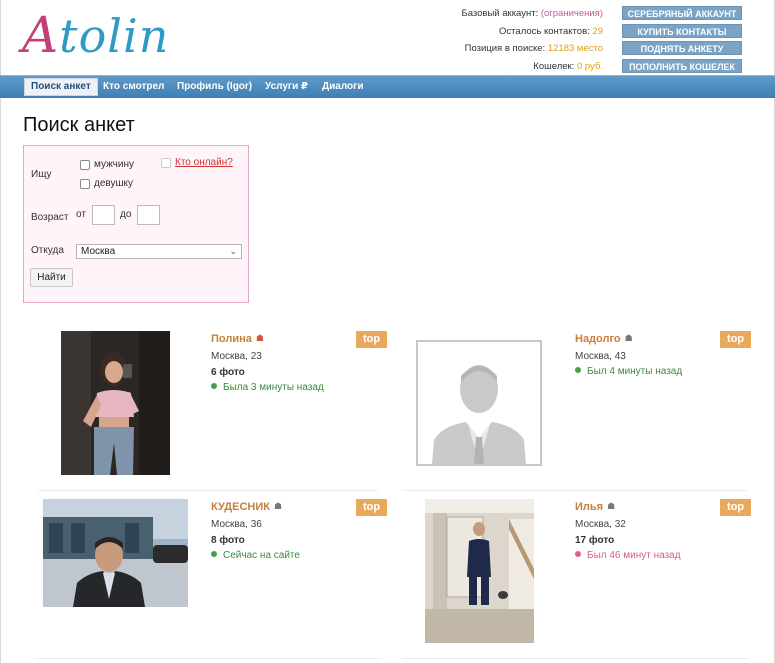 The width and height of the screenshot is (775, 663). What do you see at coordinates (286, 87) in the screenshot?
I see `nav-services: Услуги ₽` at bounding box center [286, 87].